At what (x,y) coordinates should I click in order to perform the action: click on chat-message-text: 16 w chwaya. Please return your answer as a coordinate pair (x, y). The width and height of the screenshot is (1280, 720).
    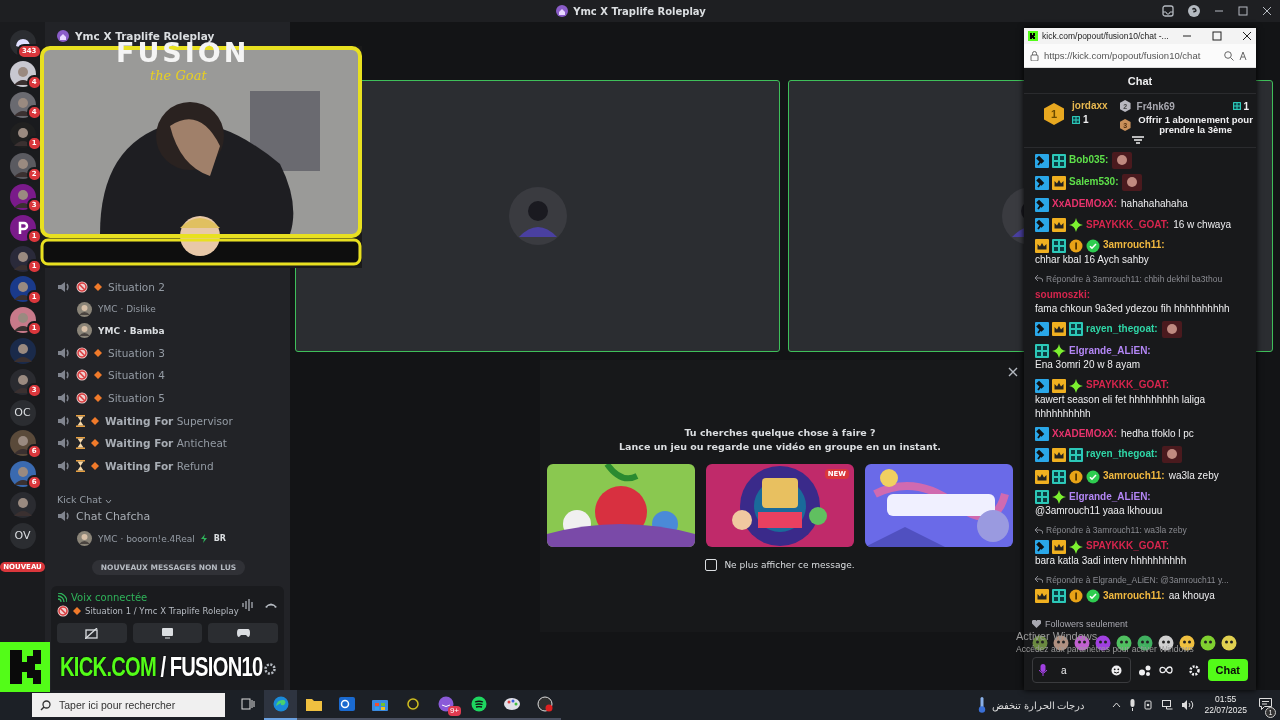
    Looking at the image, I should click on (1202, 224).